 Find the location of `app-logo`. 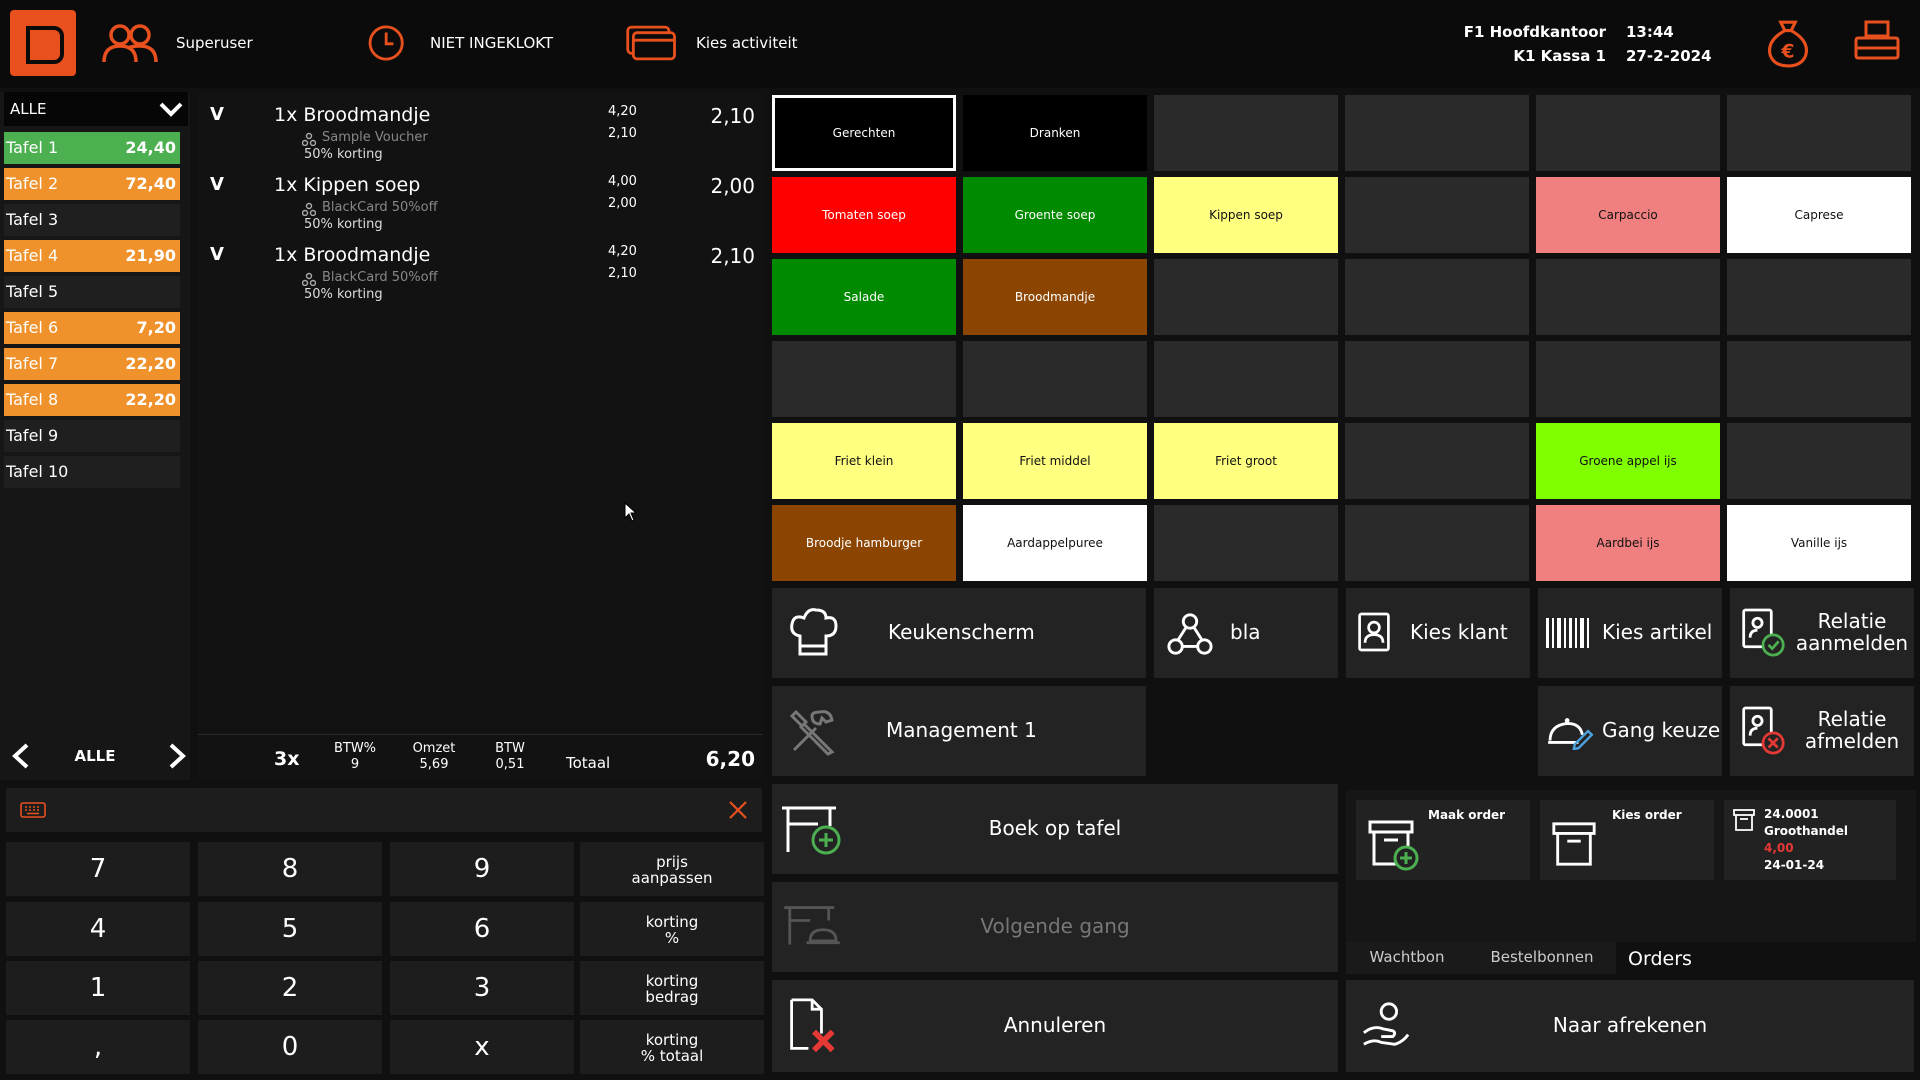

app-logo is located at coordinates (43, 43).